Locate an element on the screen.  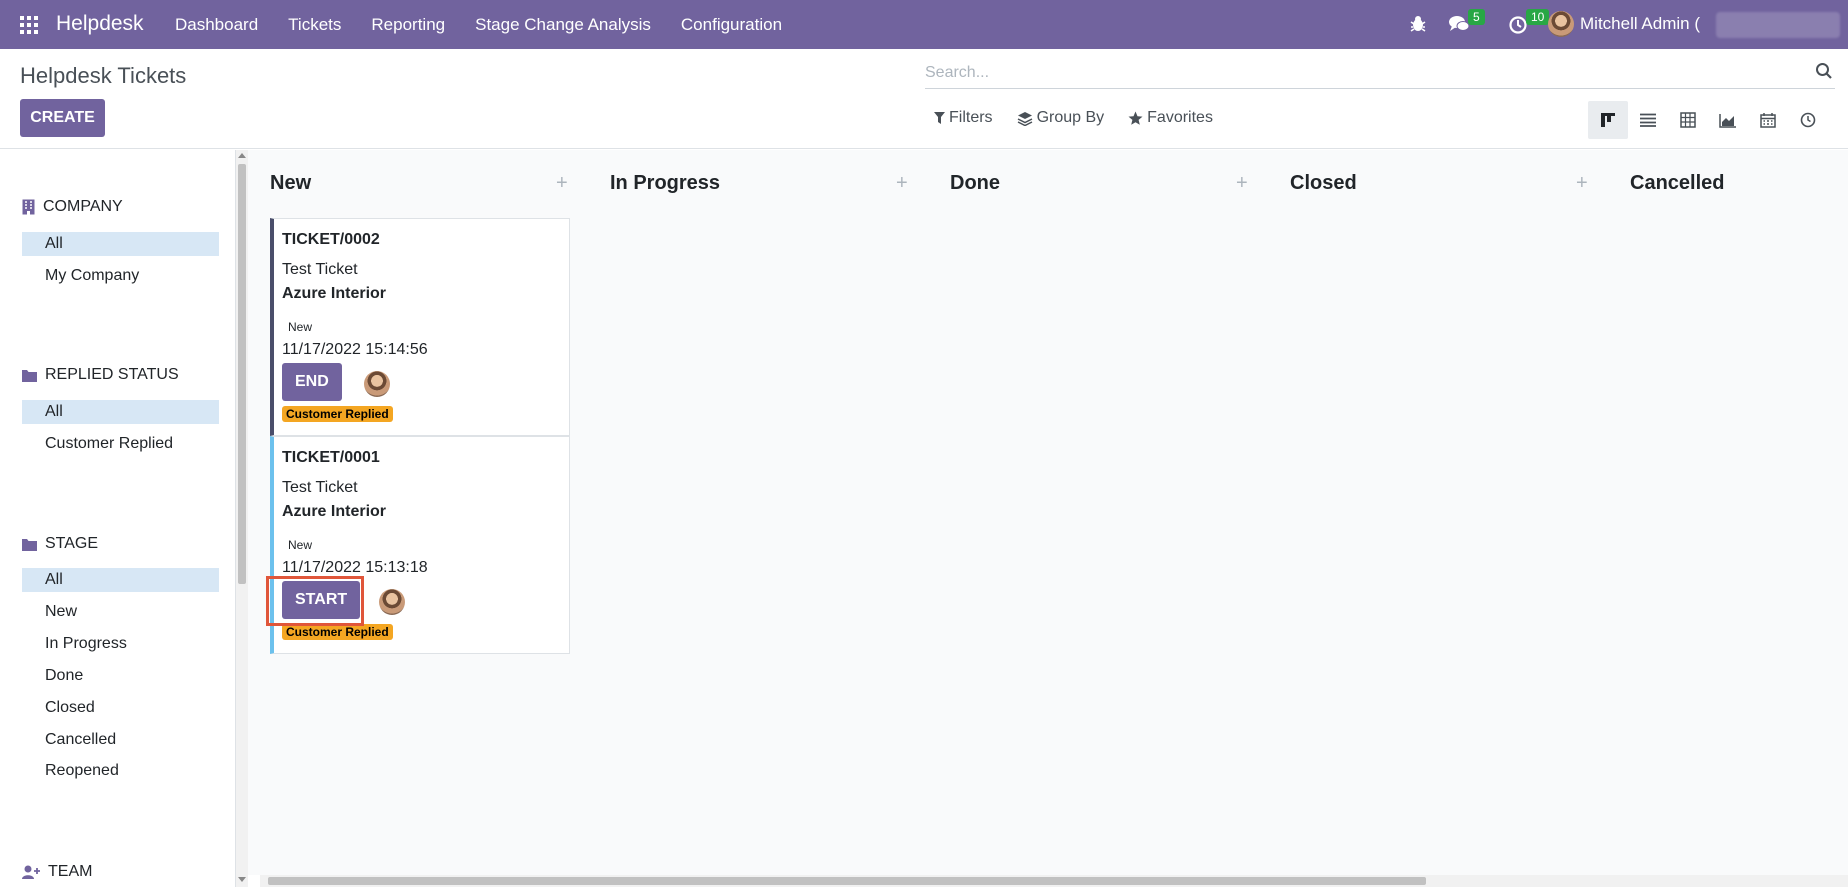
activity-clock-icon is located at coordinates (1518, 25).